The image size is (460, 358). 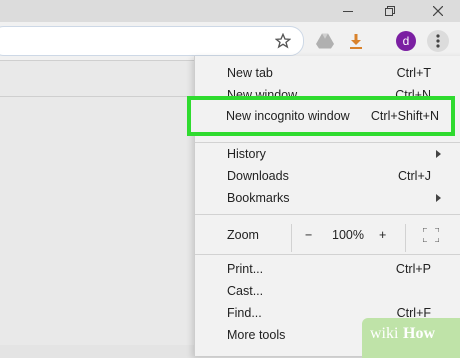 I want to click on wikihow-watermark: wiki How, so click(x=411, y=338).